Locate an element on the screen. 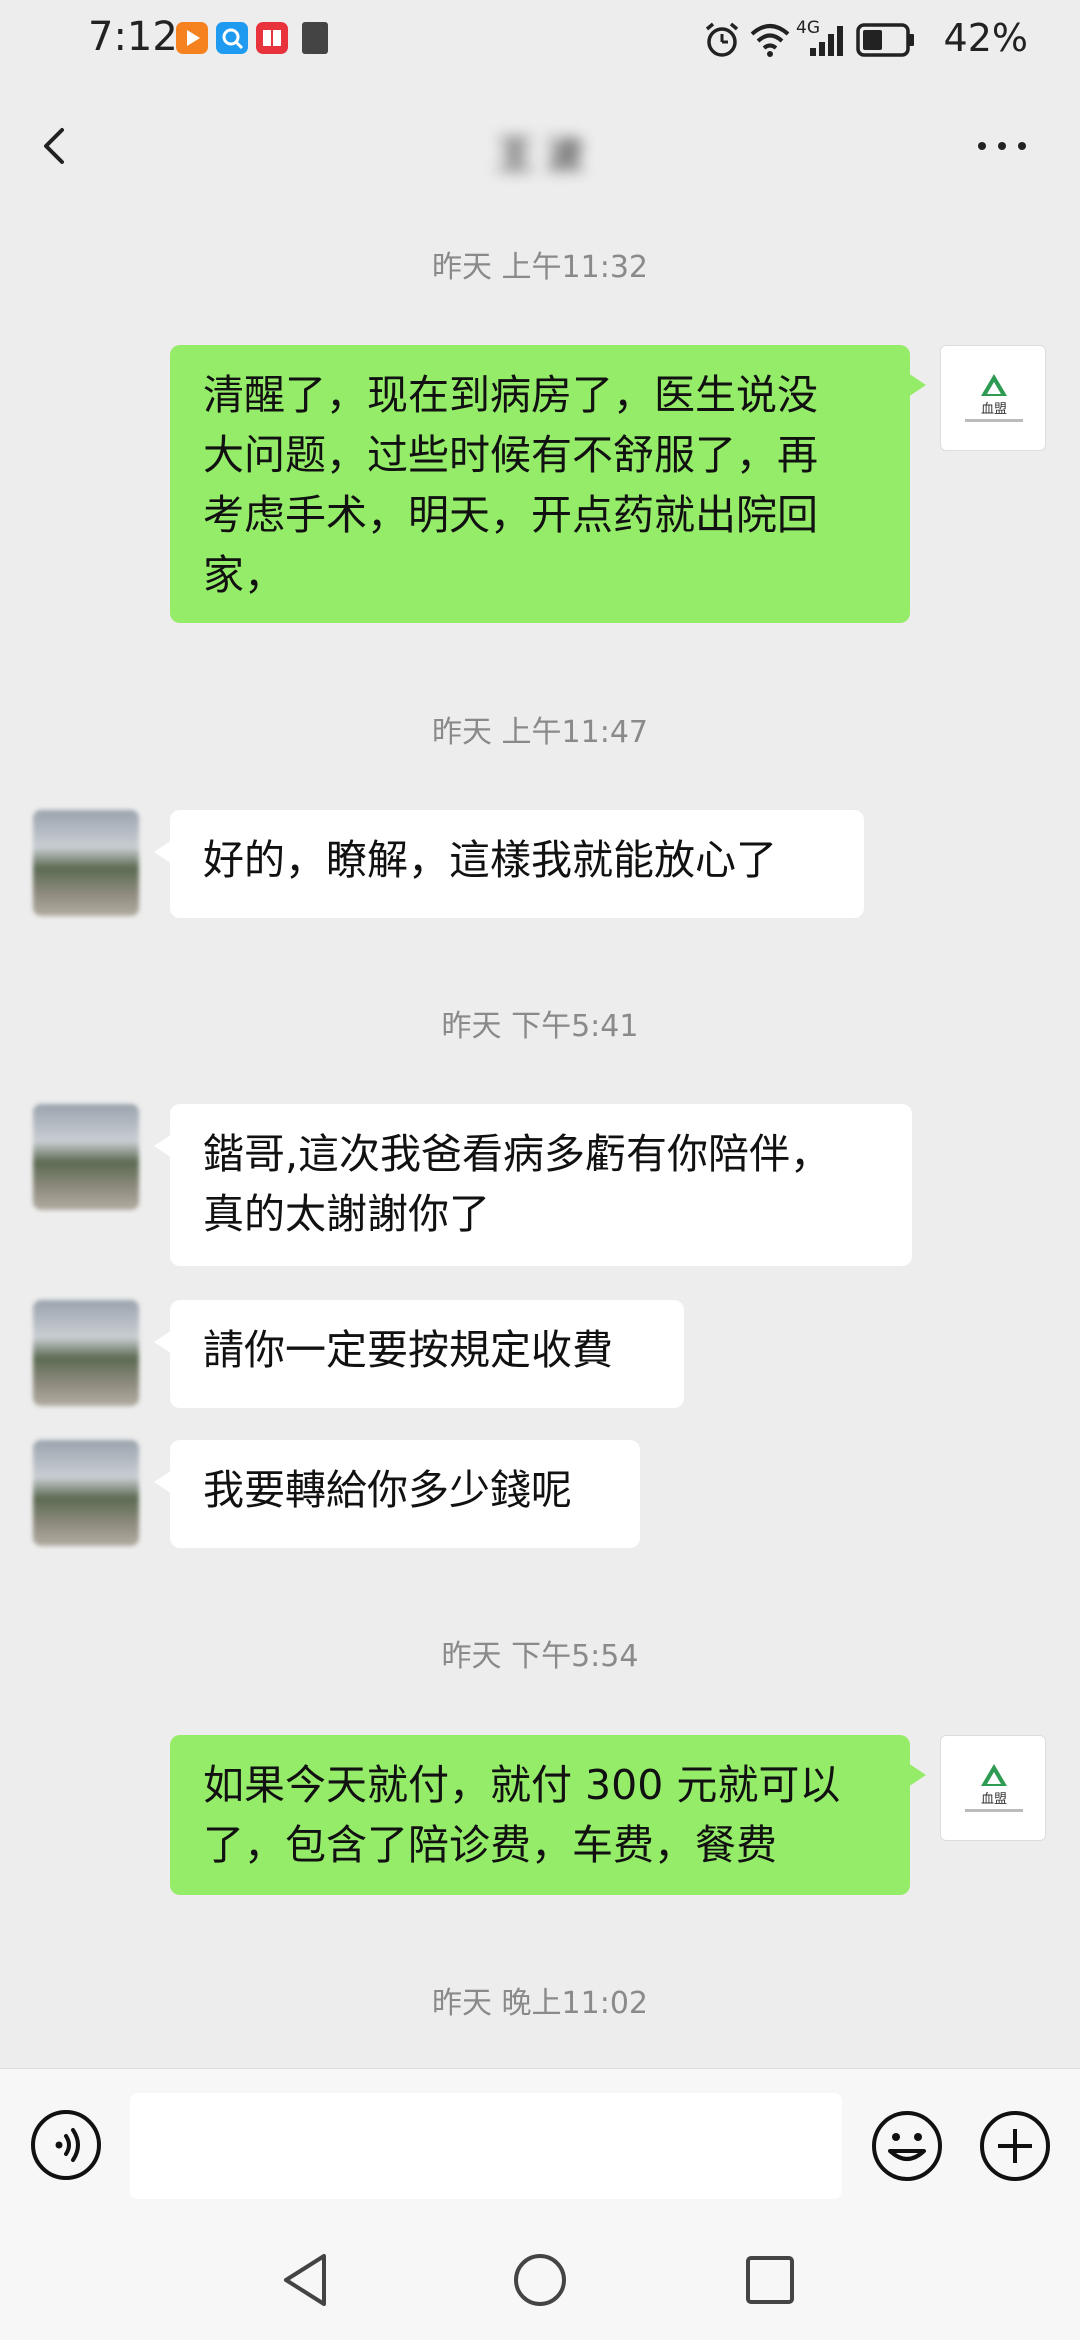 The height and width of the screenshot is (2340, 1080). message-timestamp: 昨天 下午5:54 is located at coordinates (540, 1656).